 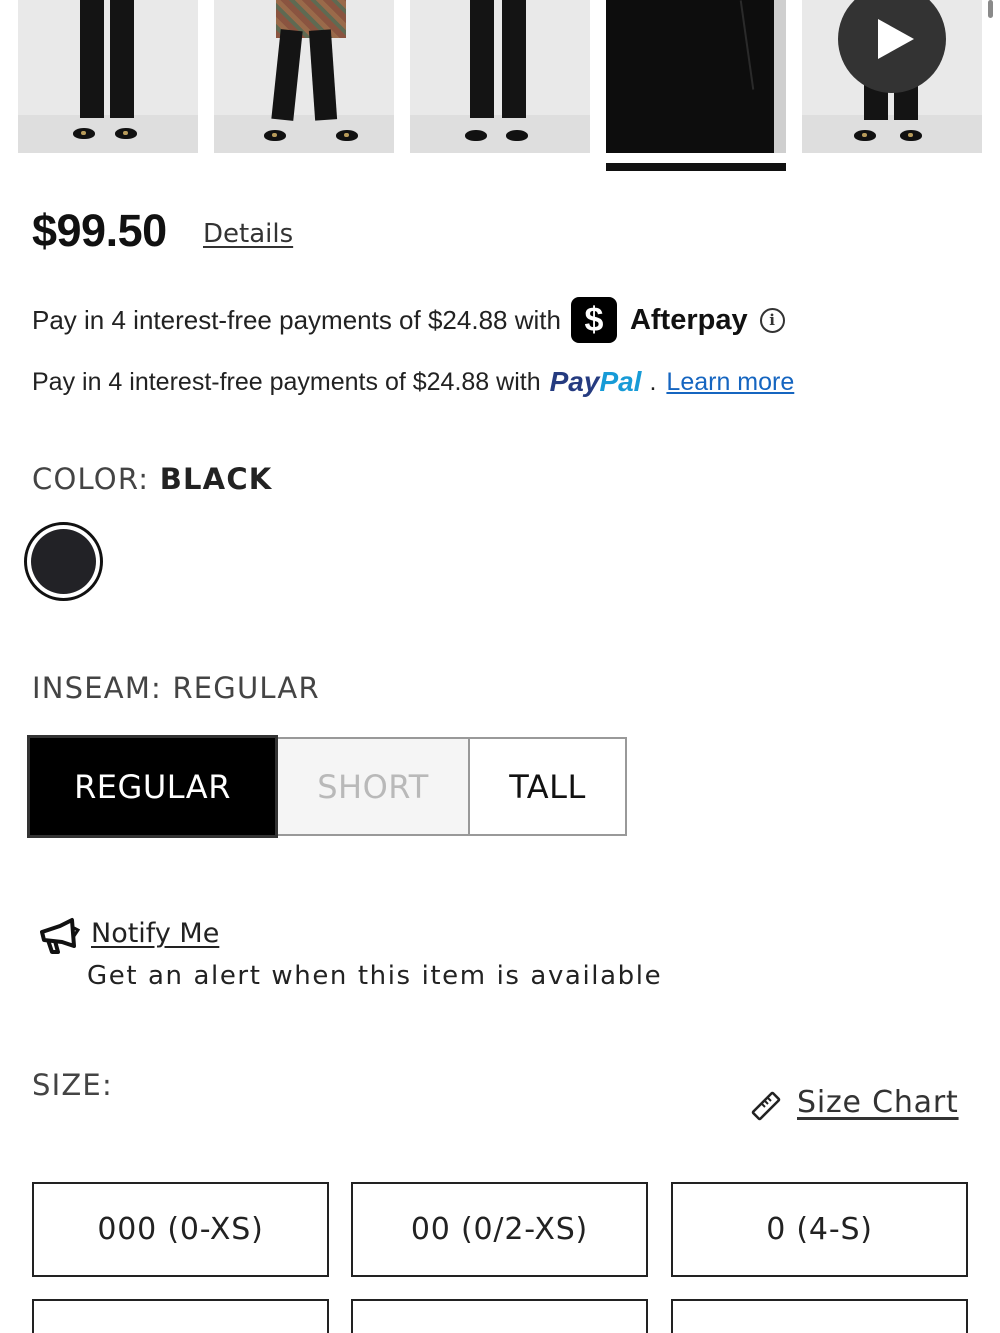 What do you see at coordinates (108, 76) in the screenshot?
I see `thumbnail-front` at bounding box center [108, 76].